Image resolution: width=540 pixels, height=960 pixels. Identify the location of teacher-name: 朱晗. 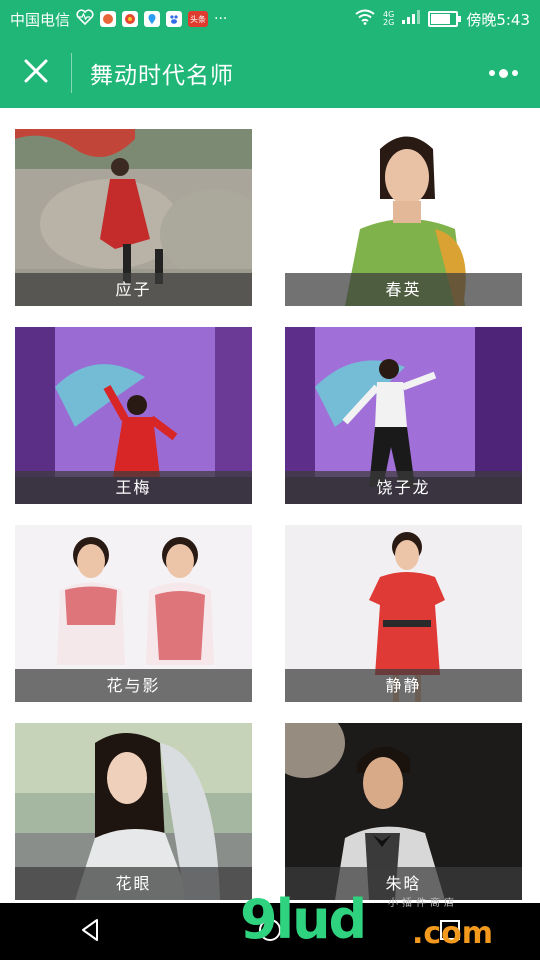
(403, 883).